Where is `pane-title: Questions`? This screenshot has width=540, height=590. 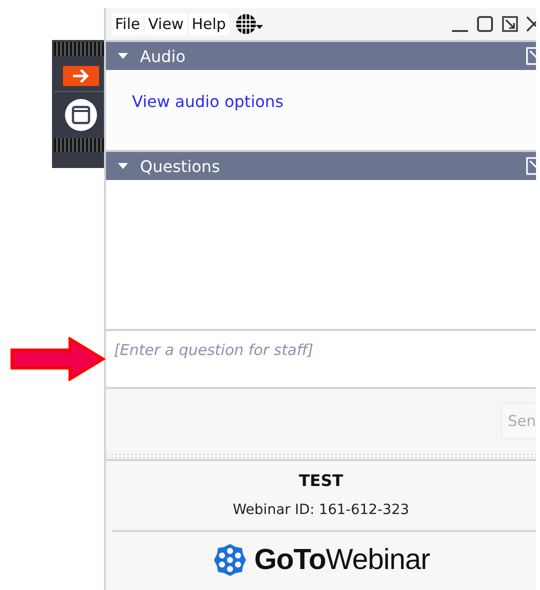 pane-title: Questions is located at coordinates (180, 166).